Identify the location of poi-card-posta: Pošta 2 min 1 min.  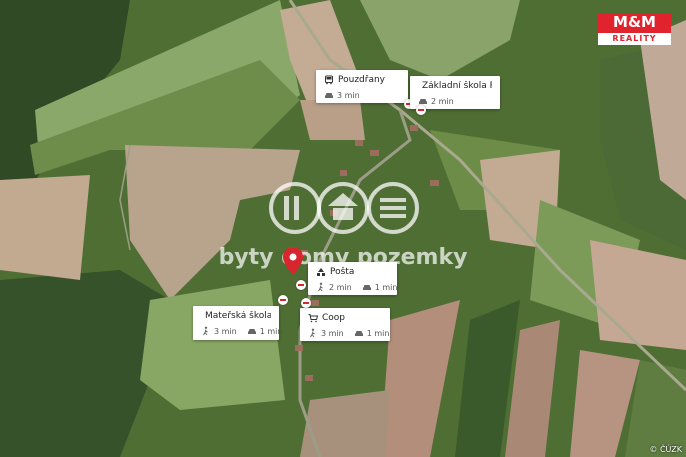
(352, 278).